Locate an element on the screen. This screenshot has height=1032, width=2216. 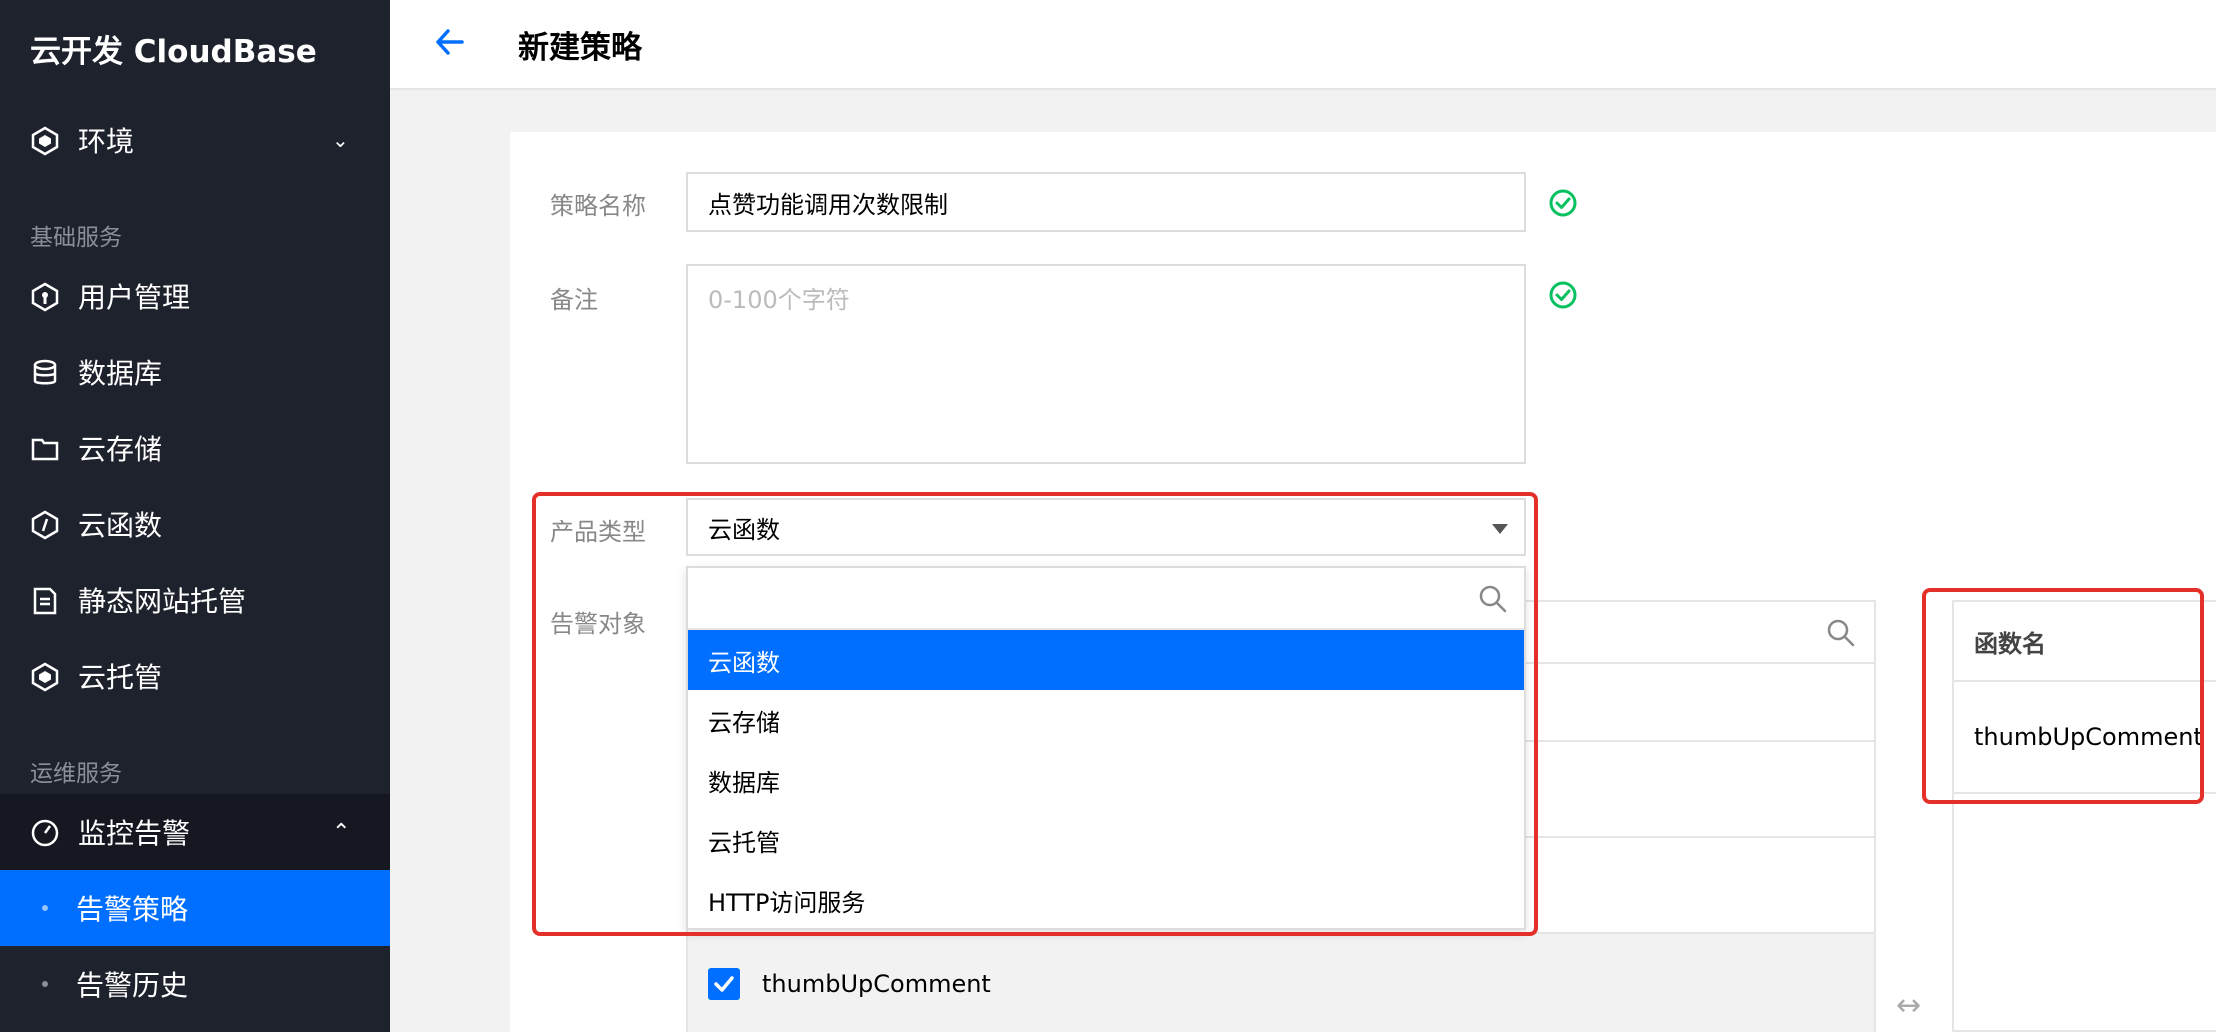
note-textarea: 0-100个字符 is located at coordinates (1106, 364).